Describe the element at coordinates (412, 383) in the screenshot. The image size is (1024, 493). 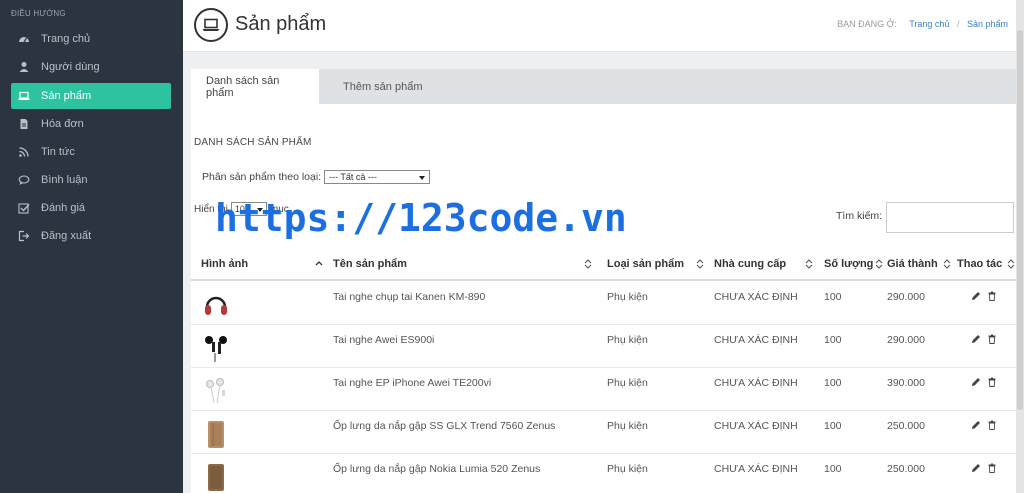
I see `product-name: Tai nghe EP iPhone Awei TE200vi` at that location.